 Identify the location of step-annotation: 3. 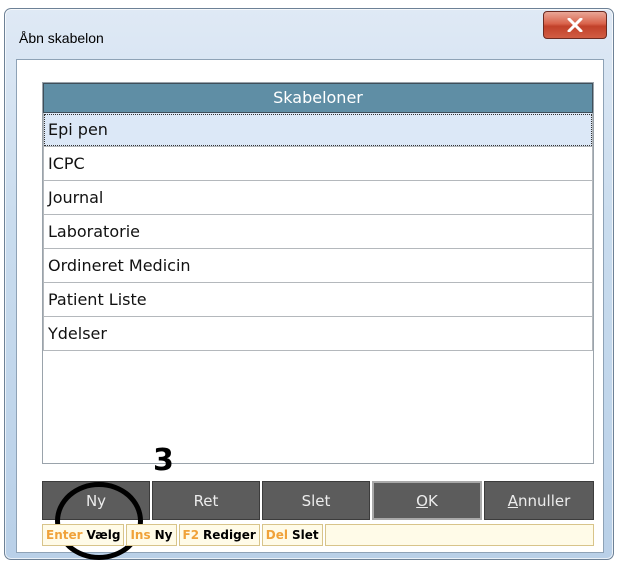
(163, 460).